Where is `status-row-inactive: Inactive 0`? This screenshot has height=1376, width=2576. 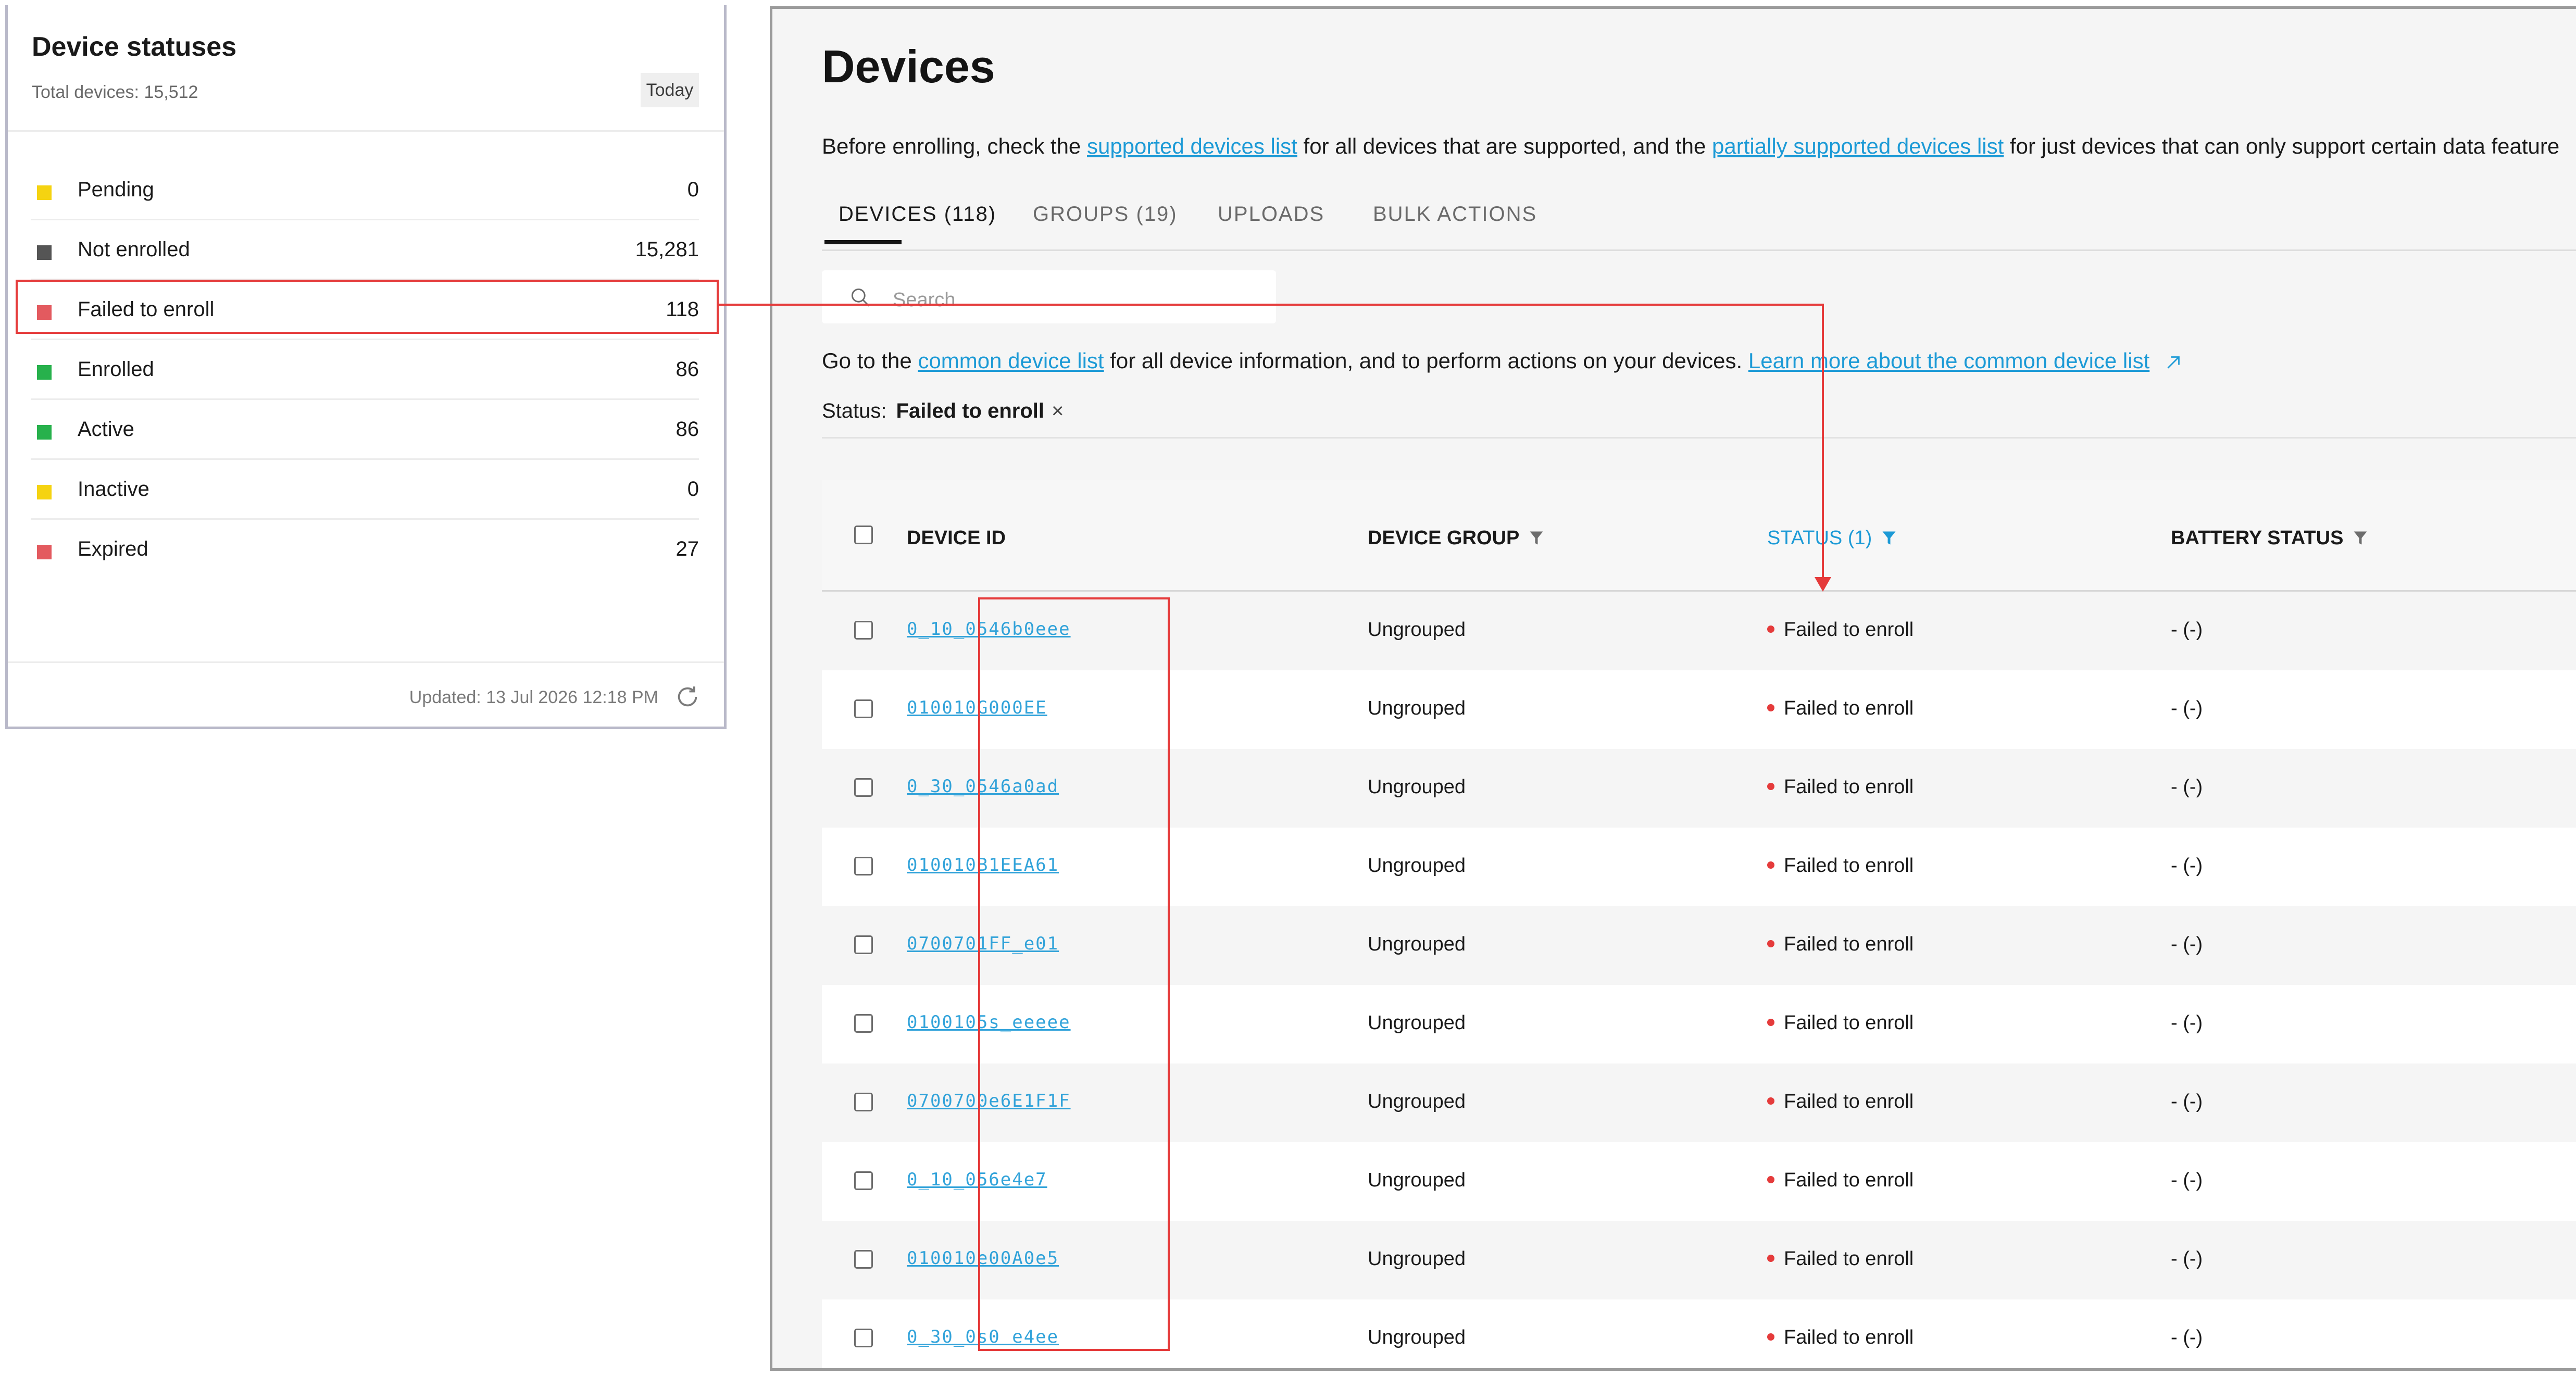 status-row-inactive: Inactive 0 is located at coordinates (365, 490).